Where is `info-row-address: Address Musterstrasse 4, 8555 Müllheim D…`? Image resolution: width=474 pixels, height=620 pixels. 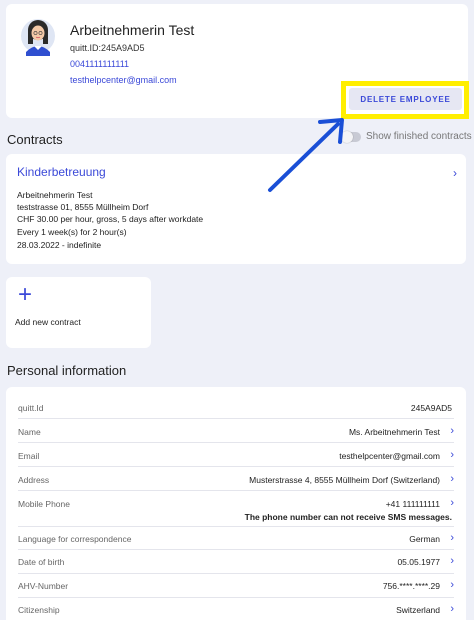
info-row-address: Address Musterstrasse 4, 8555 Müllheim D… is located at coordinates (236, 479).